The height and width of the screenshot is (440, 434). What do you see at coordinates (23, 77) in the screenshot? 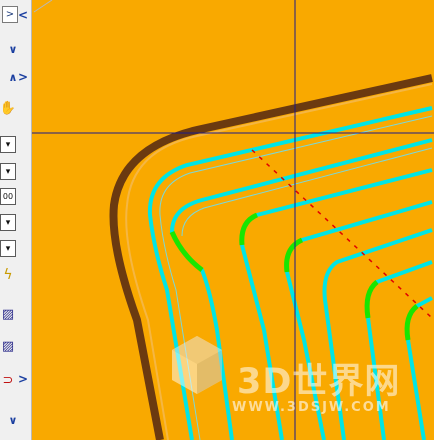
I see `nav-right-arrow: >` at bounding box center [23, 77].